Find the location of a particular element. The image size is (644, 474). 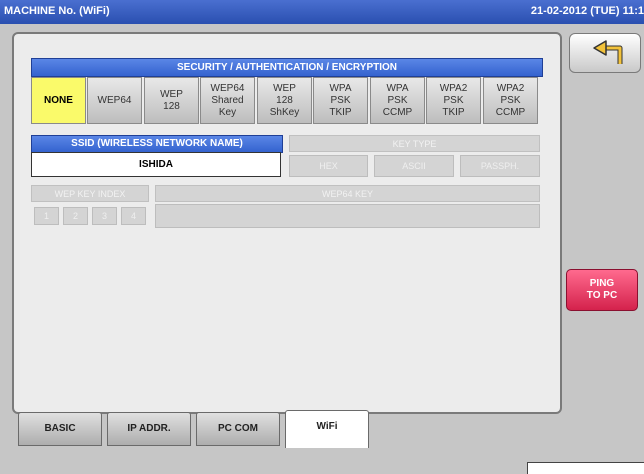

datetime: 21-02-2012 (TUE) 11:1 is located at coordinates (587, 11).